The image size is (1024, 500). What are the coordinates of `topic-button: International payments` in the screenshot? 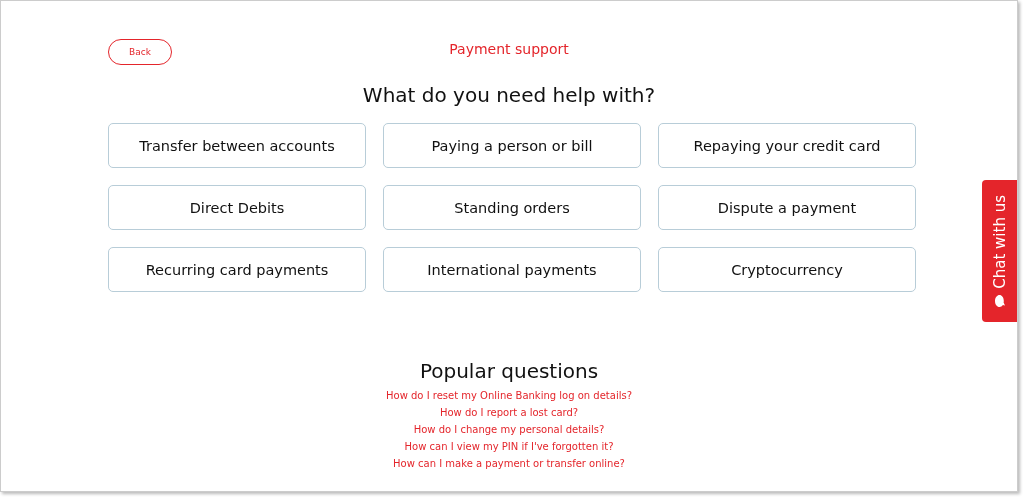 It's located at (512, 269).